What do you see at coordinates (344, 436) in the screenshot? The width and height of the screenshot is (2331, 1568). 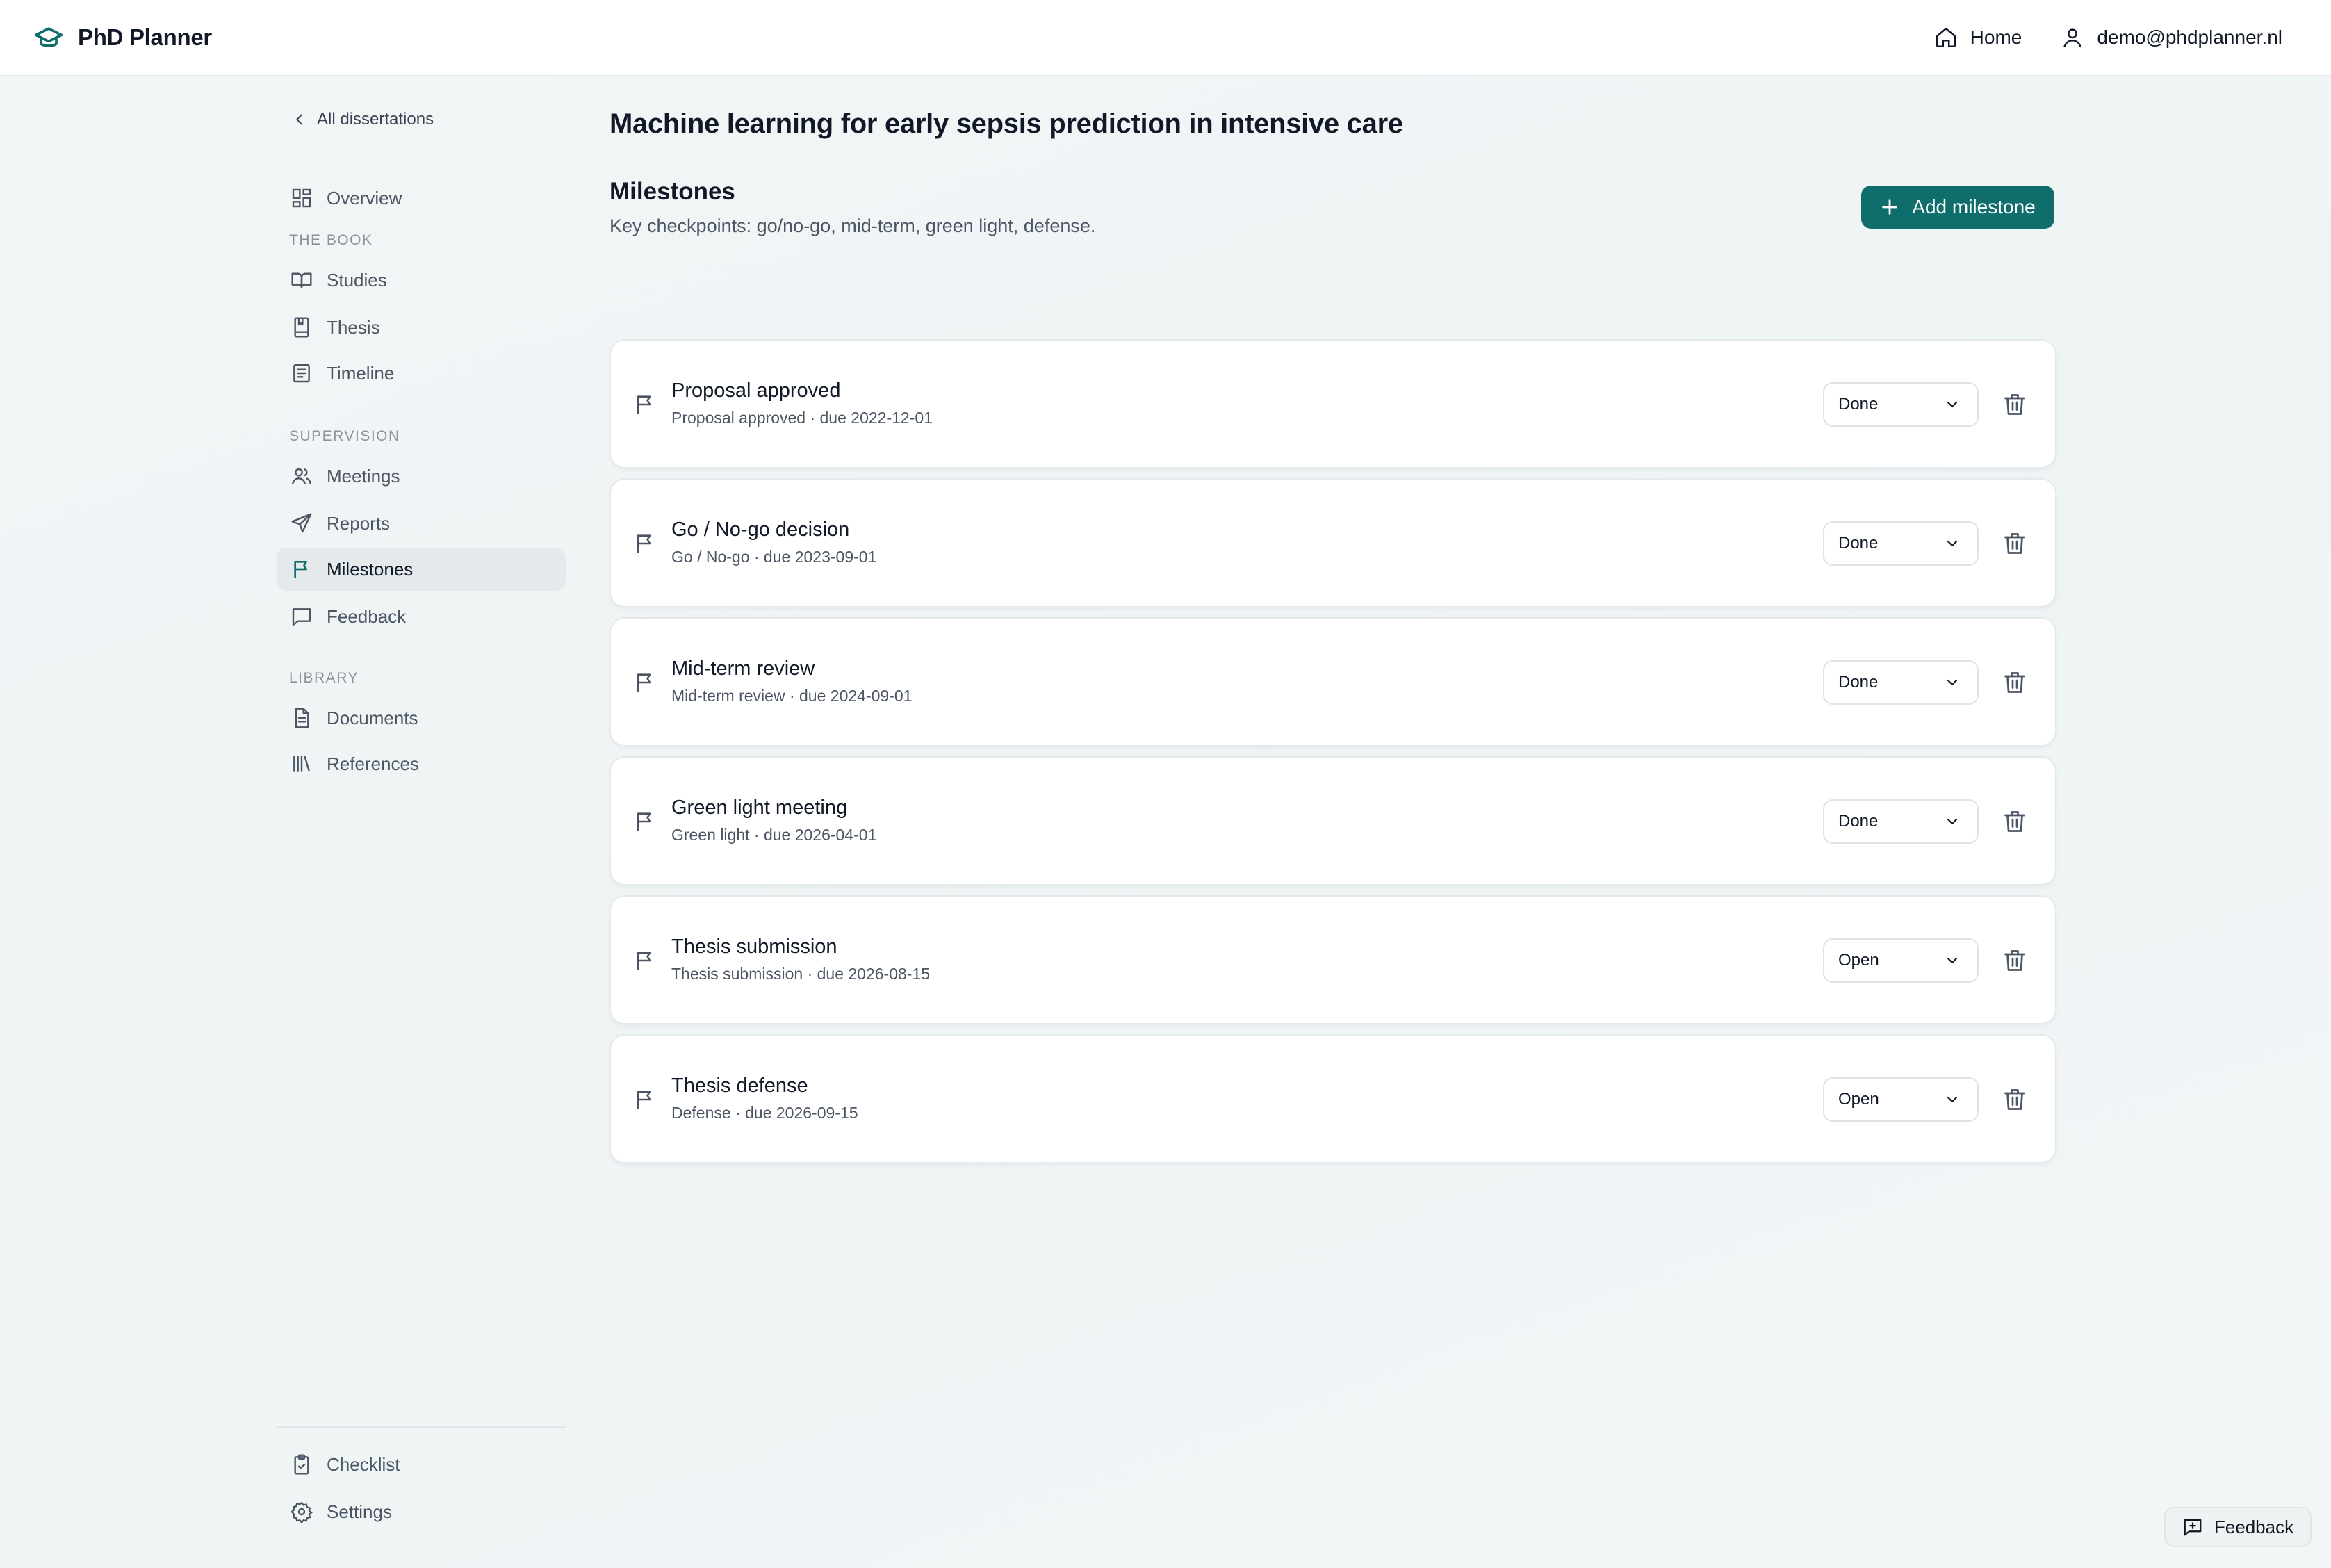 I see `sidebar-section-supervision: SUPERVISION` at bounding box center [344, 436].